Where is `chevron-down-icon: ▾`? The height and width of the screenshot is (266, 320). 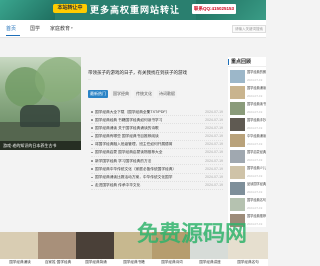
chevron-down-icon: ▾ is located at coordinates (72, 28).